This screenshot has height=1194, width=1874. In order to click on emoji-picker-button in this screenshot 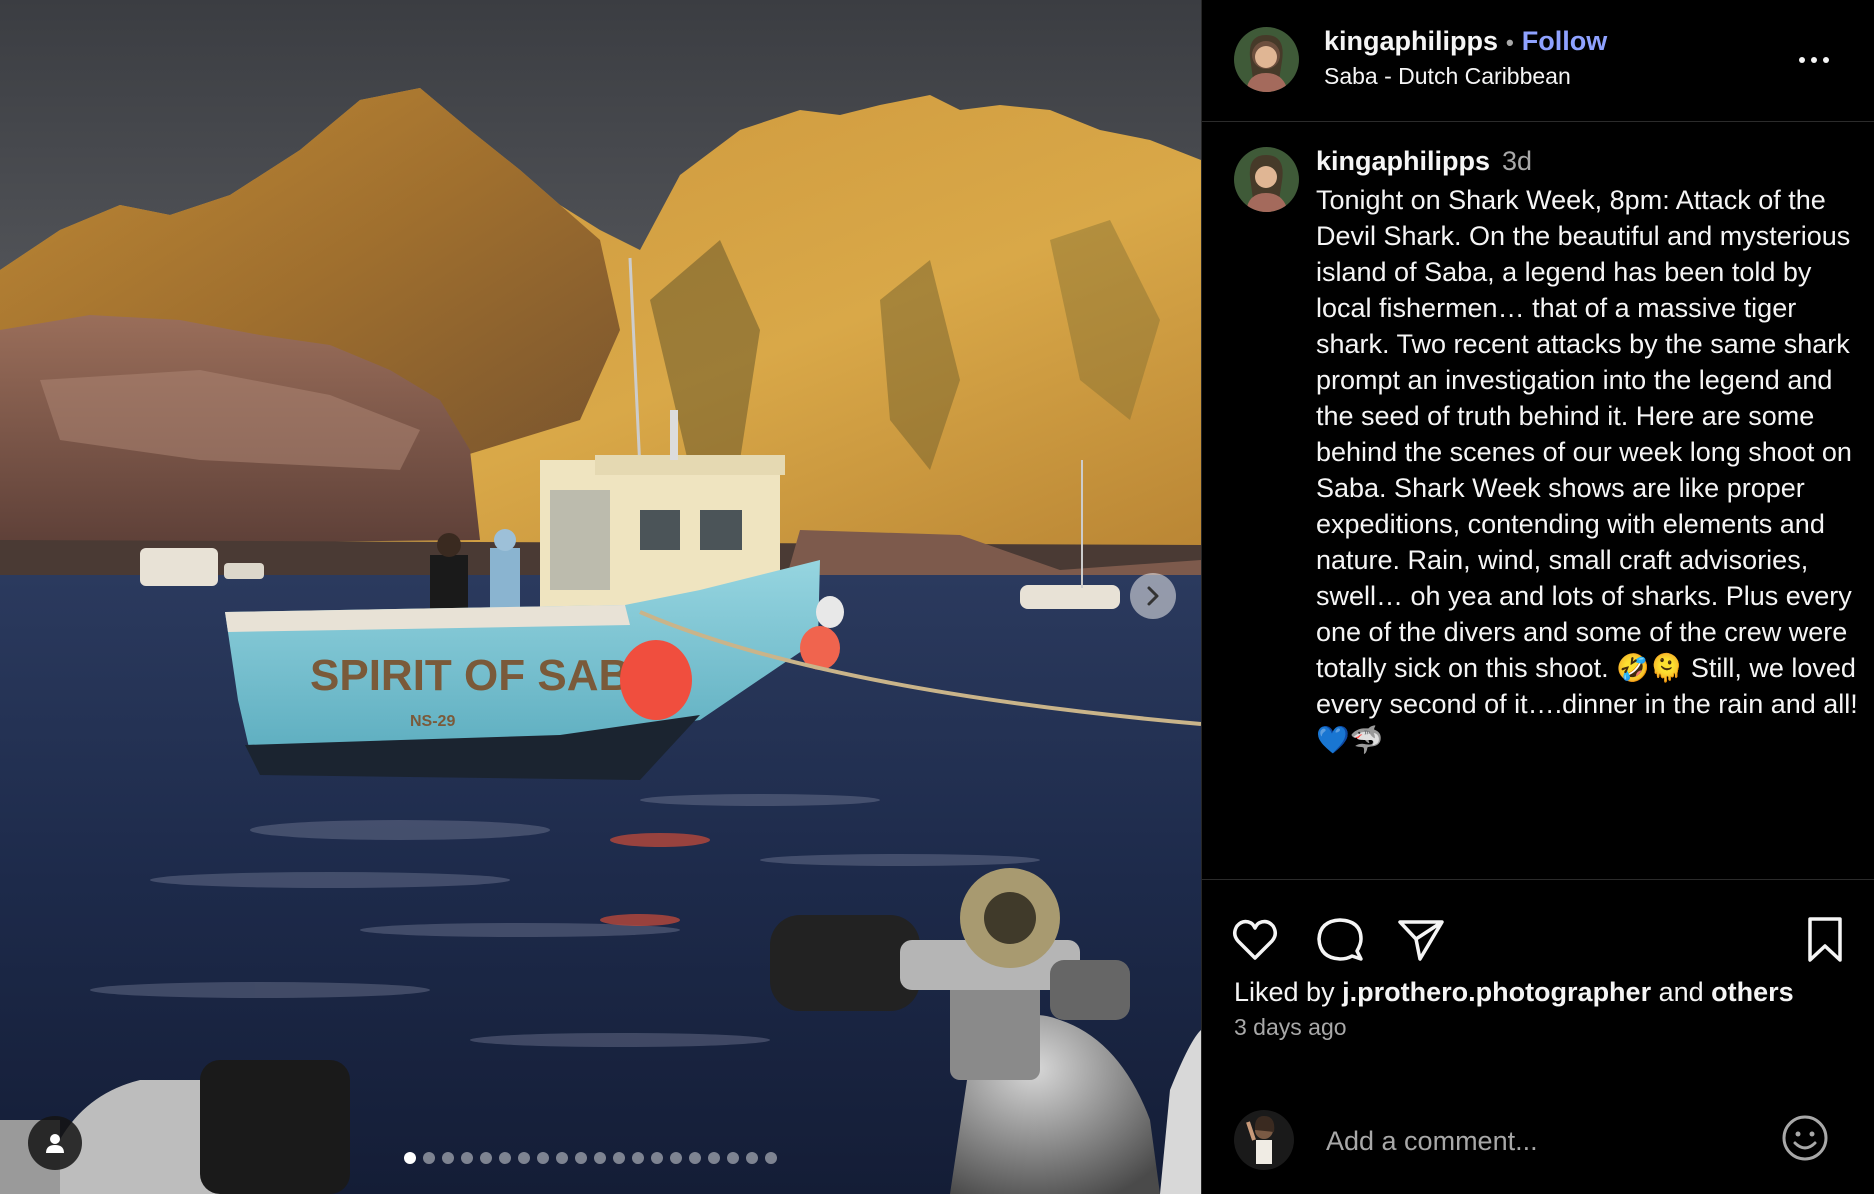, I will do `click(1805, 1138)`.